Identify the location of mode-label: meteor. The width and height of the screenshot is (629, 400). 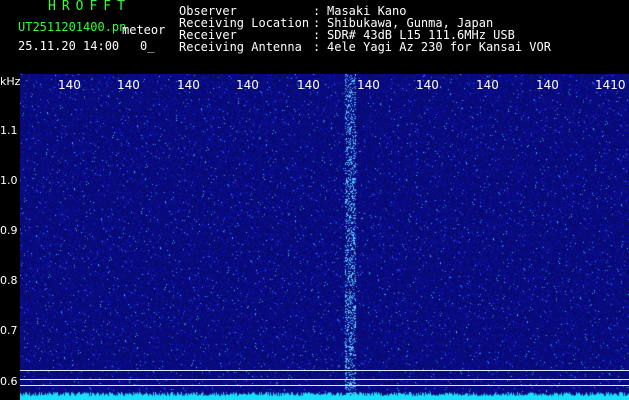
(144, 30).